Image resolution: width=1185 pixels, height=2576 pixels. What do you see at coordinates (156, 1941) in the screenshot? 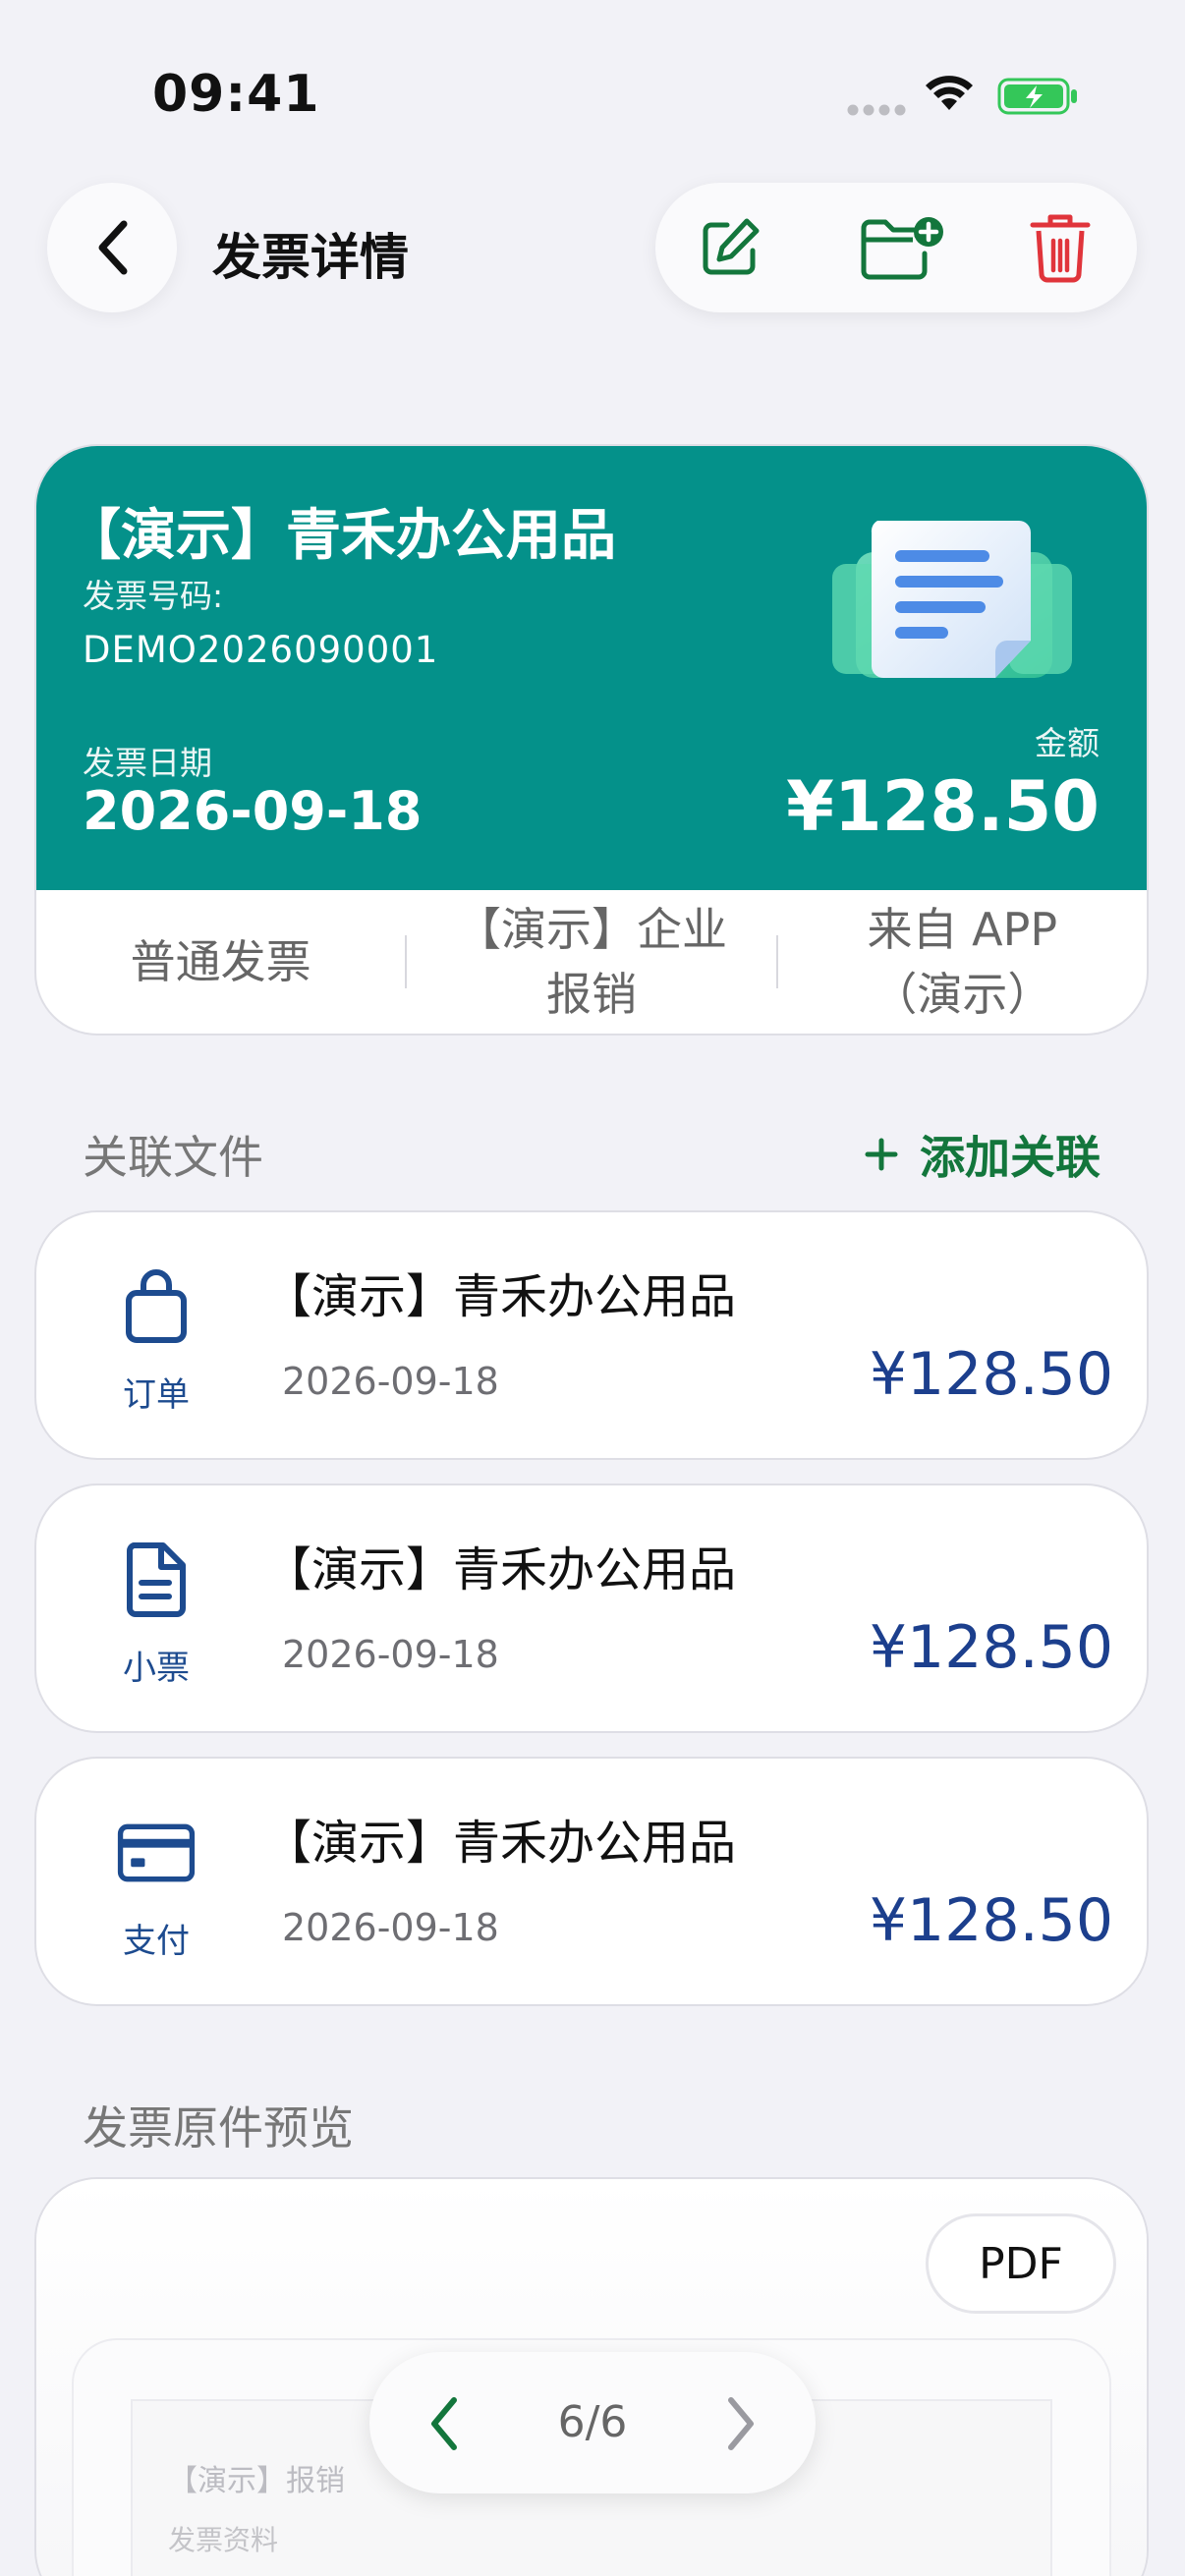
I see `file-kind: 支付` at bounding box center [156, 1941].